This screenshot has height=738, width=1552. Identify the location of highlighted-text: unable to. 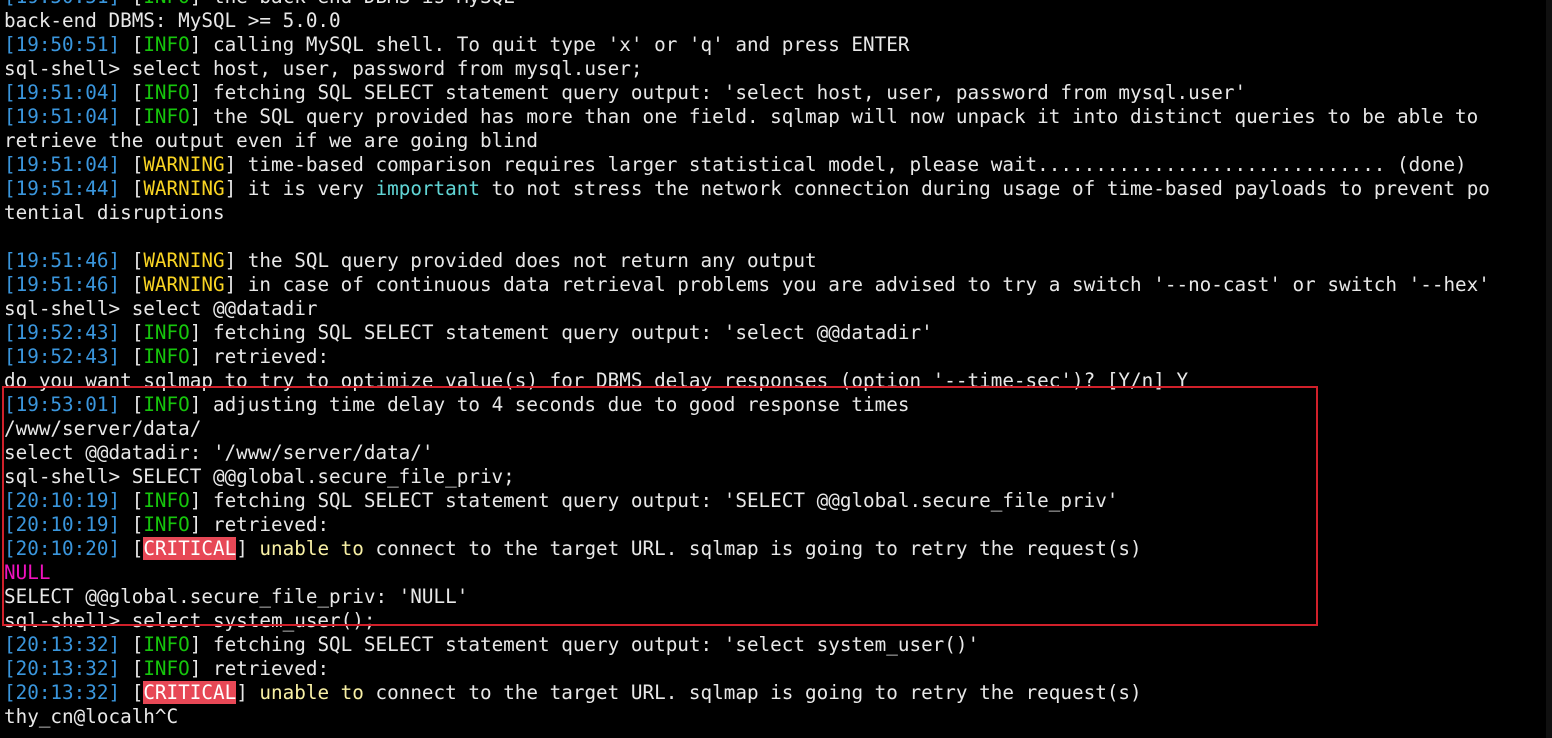
(311, 692).